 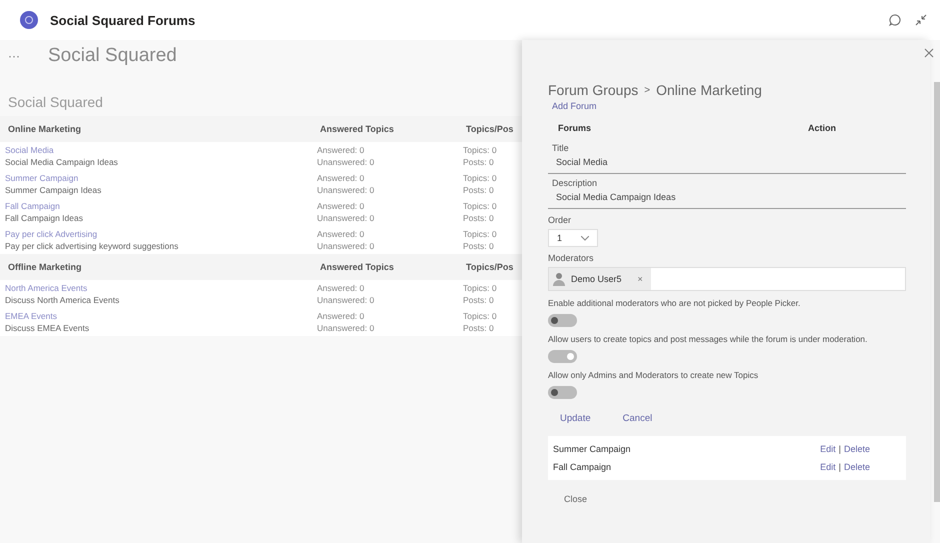 I want to click on forum-description: Discuss EMEA Events, so click(x=47, y=328).